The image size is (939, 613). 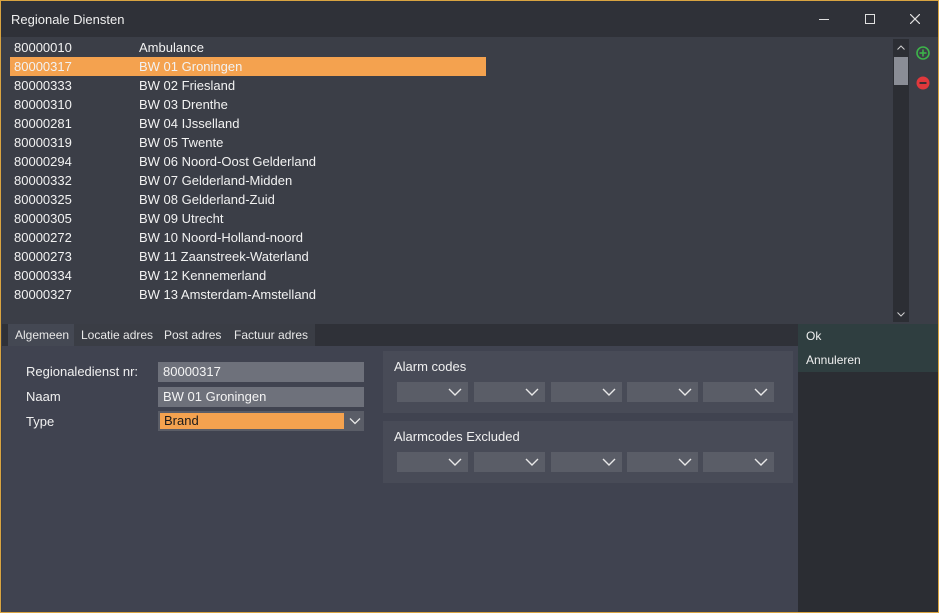 What do you see at coordinates (40, 421) in the screenshot?
I see `type-label: Type` at bounding box center [40, 421].